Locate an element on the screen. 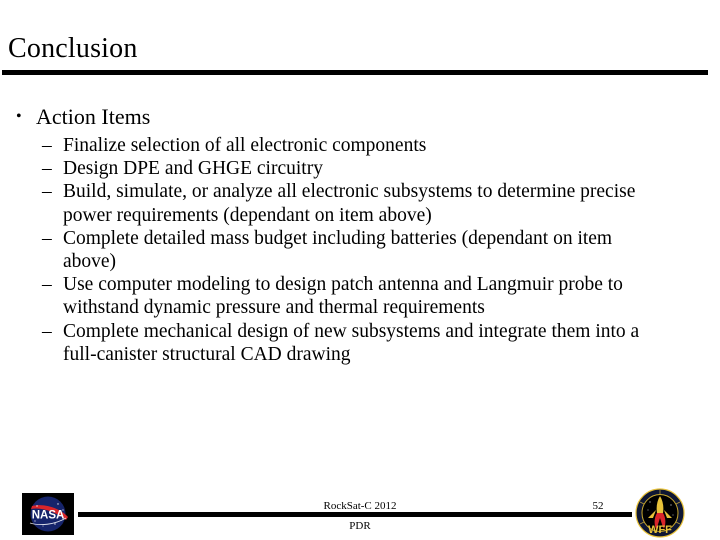 This screenshot has width=720, height=540. wff-wordmark: WFF is located at coordinates (660, 530).